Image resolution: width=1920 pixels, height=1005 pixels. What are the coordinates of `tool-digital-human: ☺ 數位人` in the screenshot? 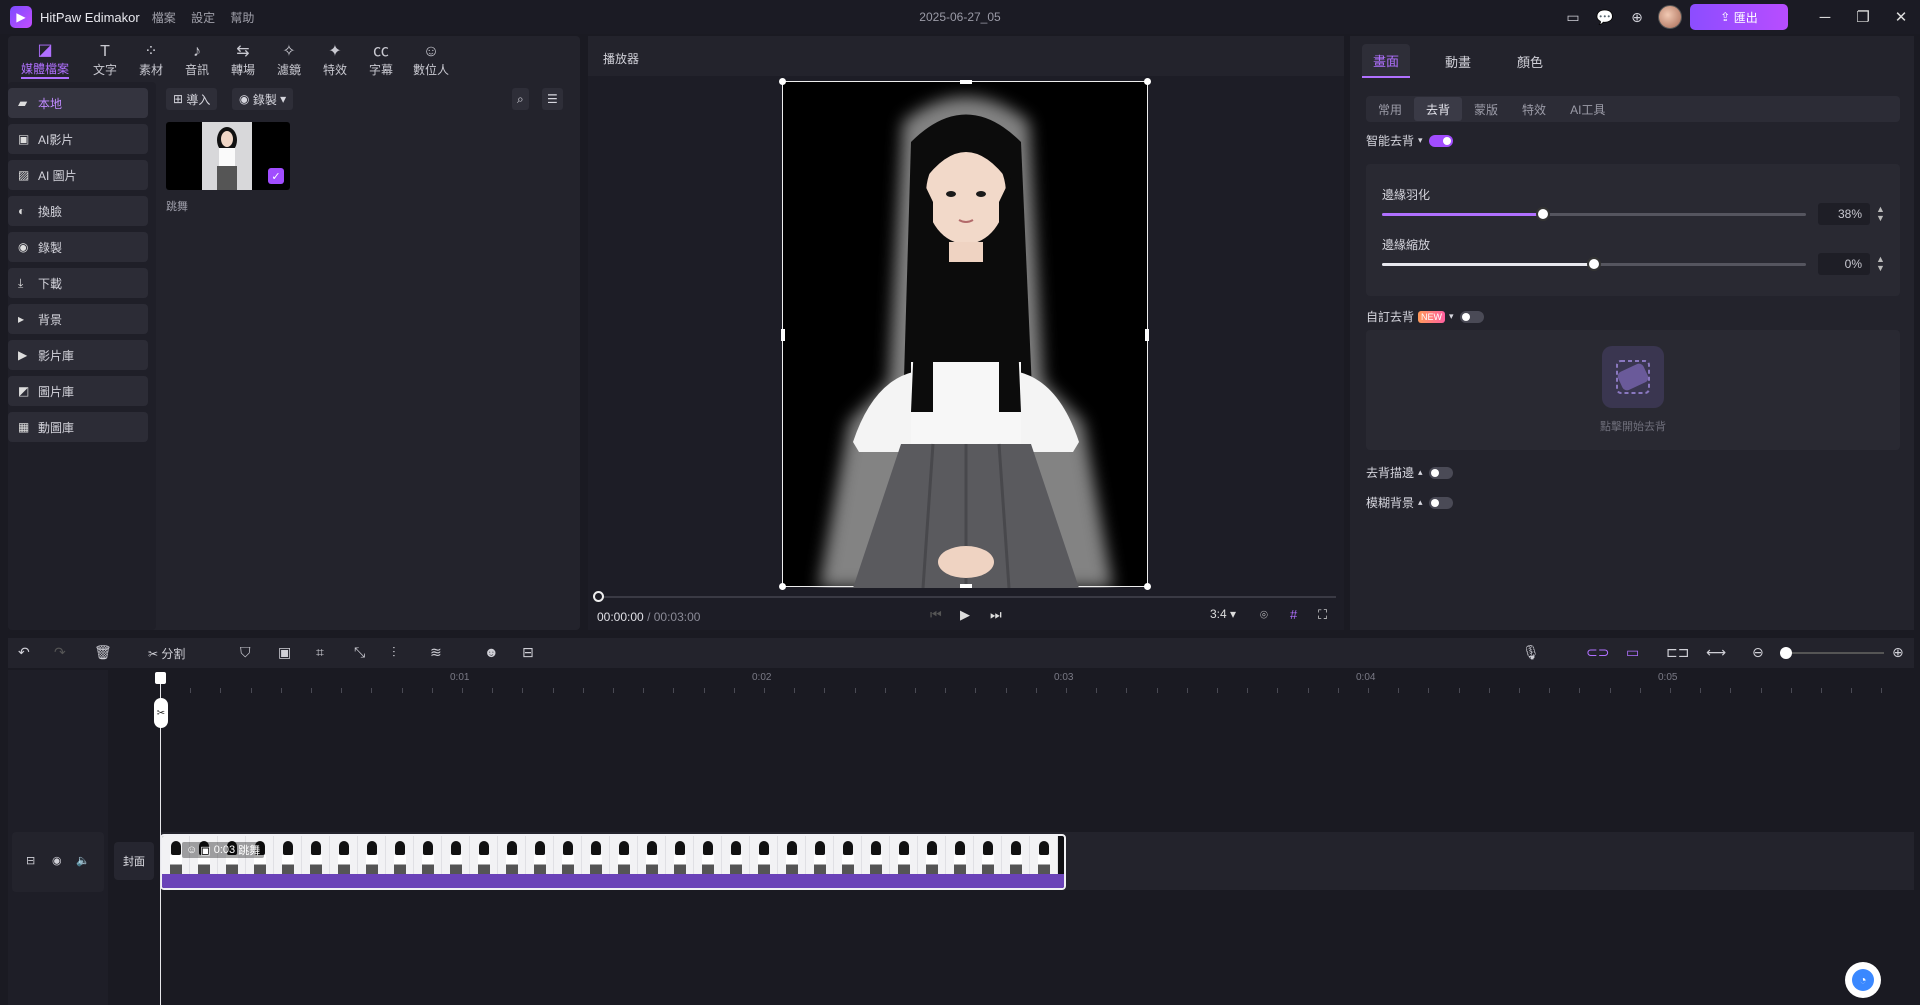 It's located at (431, 60).